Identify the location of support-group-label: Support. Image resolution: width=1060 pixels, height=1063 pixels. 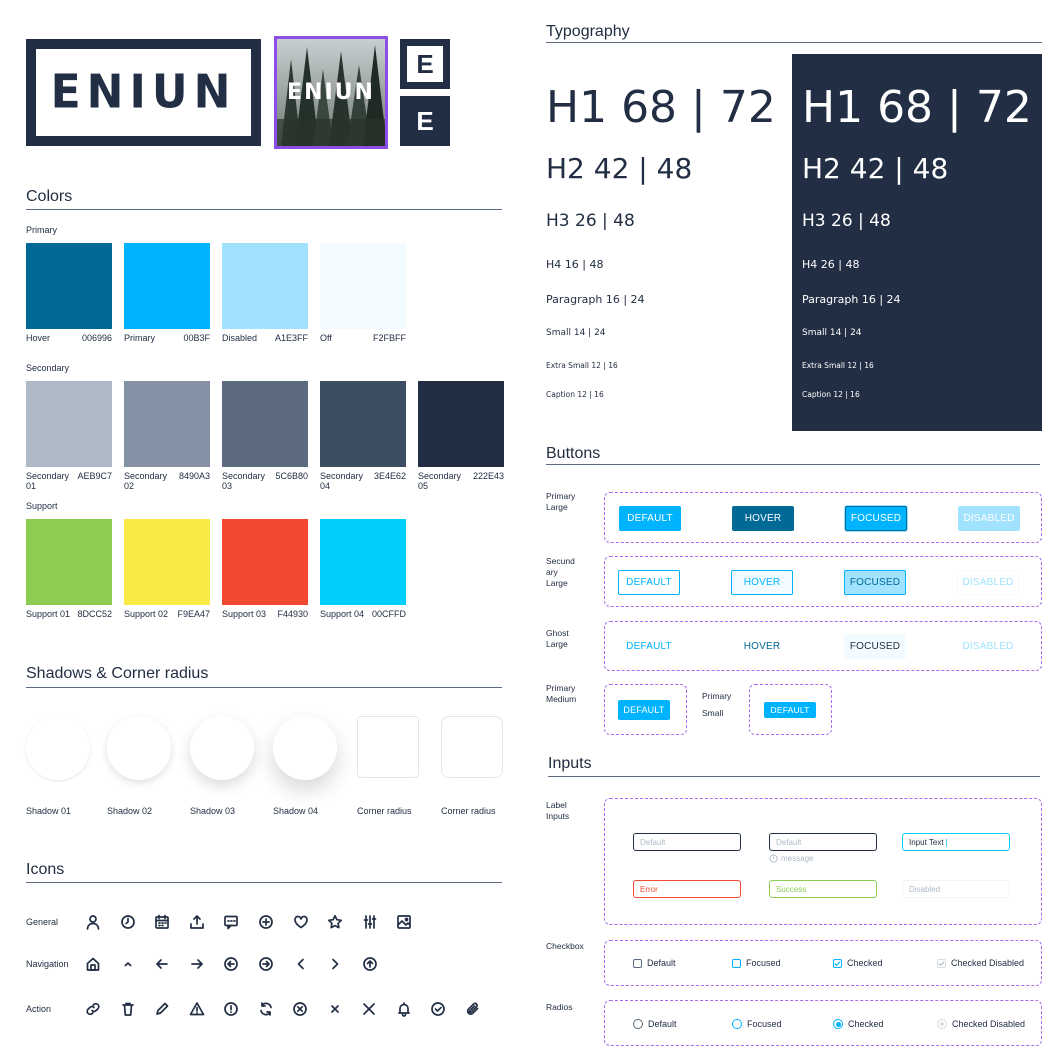
(42, 506).